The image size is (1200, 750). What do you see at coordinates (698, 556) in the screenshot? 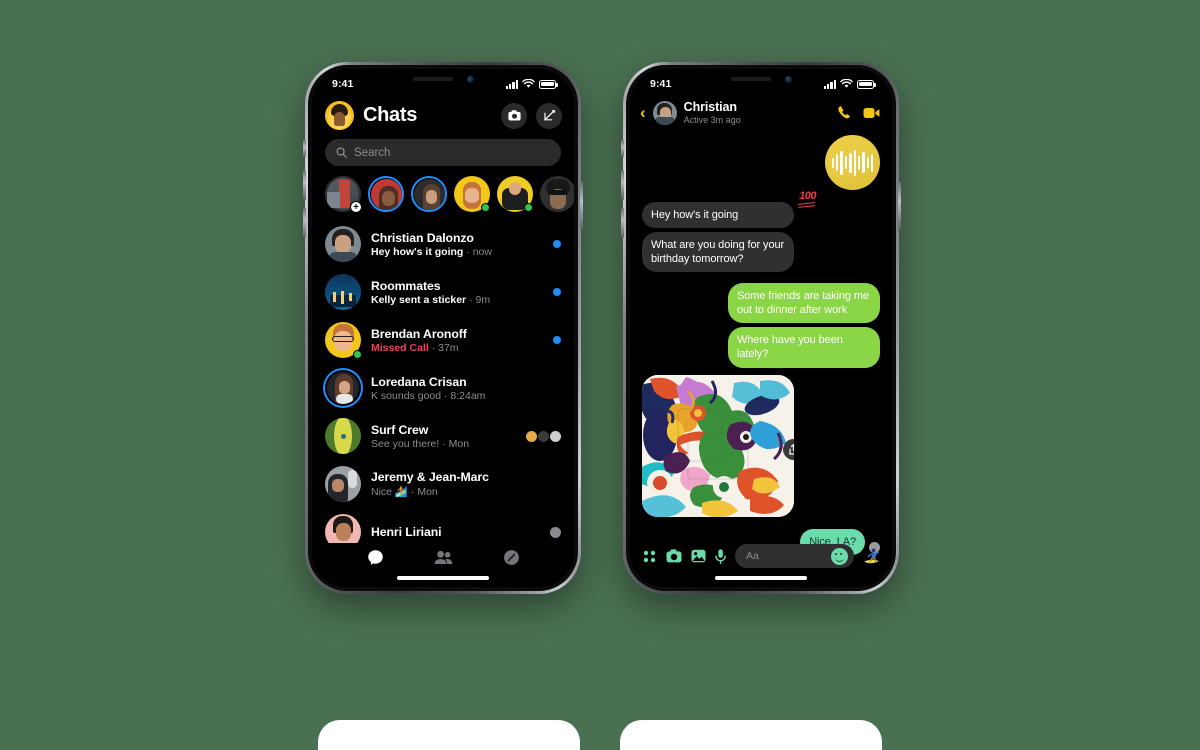
I see `photo-gallery-icon` at bounding box center [698, 556].